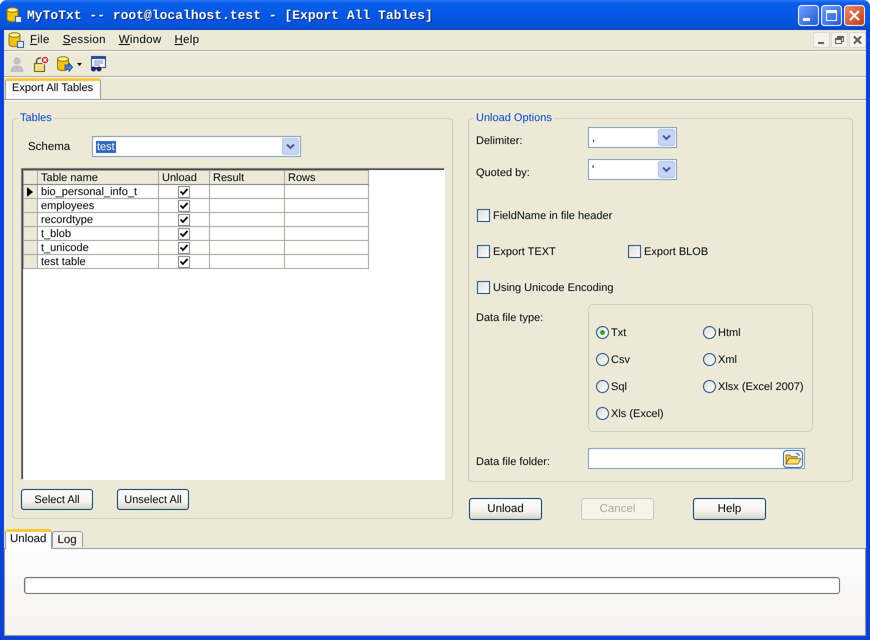  Describe the element at coordinates (53, 88) in the screenshot. I see `tab: Export All Tables` at that location.